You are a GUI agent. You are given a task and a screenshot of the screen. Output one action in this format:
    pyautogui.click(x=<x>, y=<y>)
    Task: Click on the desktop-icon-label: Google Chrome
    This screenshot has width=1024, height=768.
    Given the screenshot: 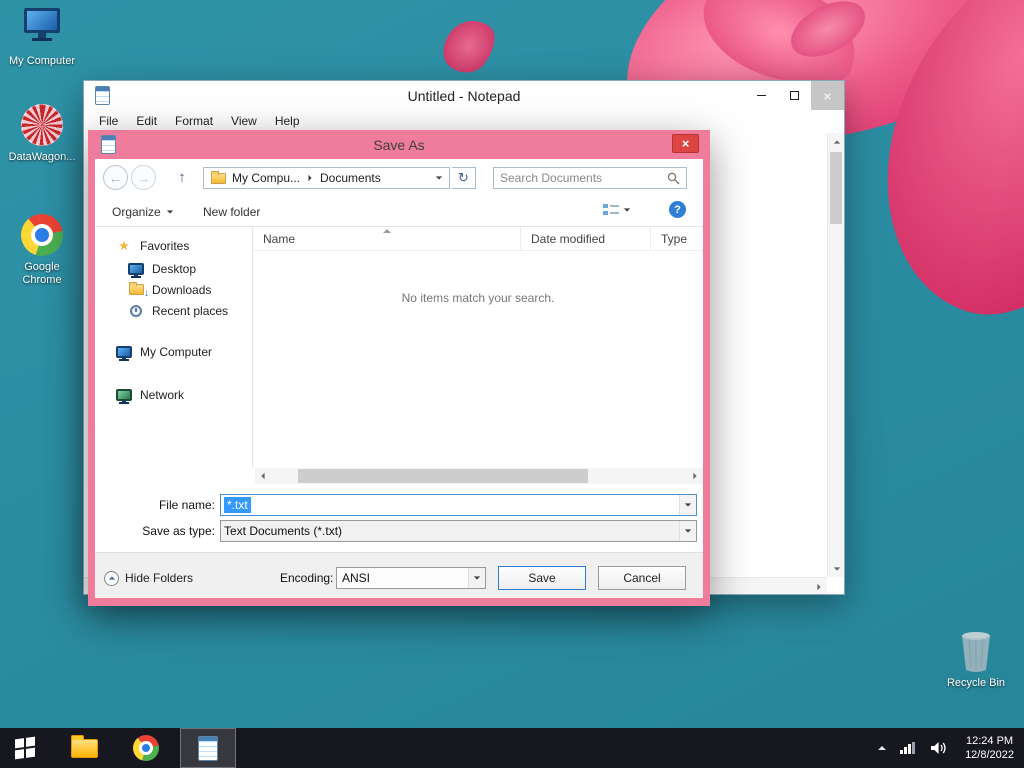 What is the action you would take?
    pyautogui.click(x=42, y=273)
    